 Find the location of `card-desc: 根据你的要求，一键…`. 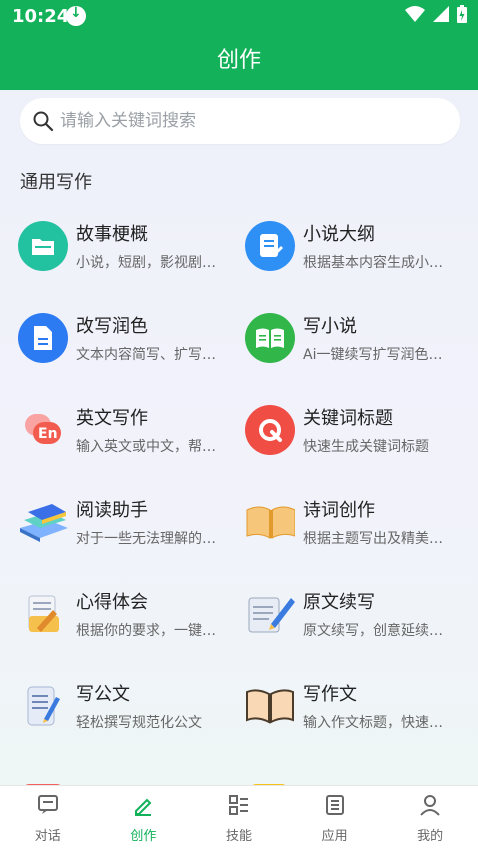

card-desc: 根据你的要求，一键… is located at coordinates (146, 631).